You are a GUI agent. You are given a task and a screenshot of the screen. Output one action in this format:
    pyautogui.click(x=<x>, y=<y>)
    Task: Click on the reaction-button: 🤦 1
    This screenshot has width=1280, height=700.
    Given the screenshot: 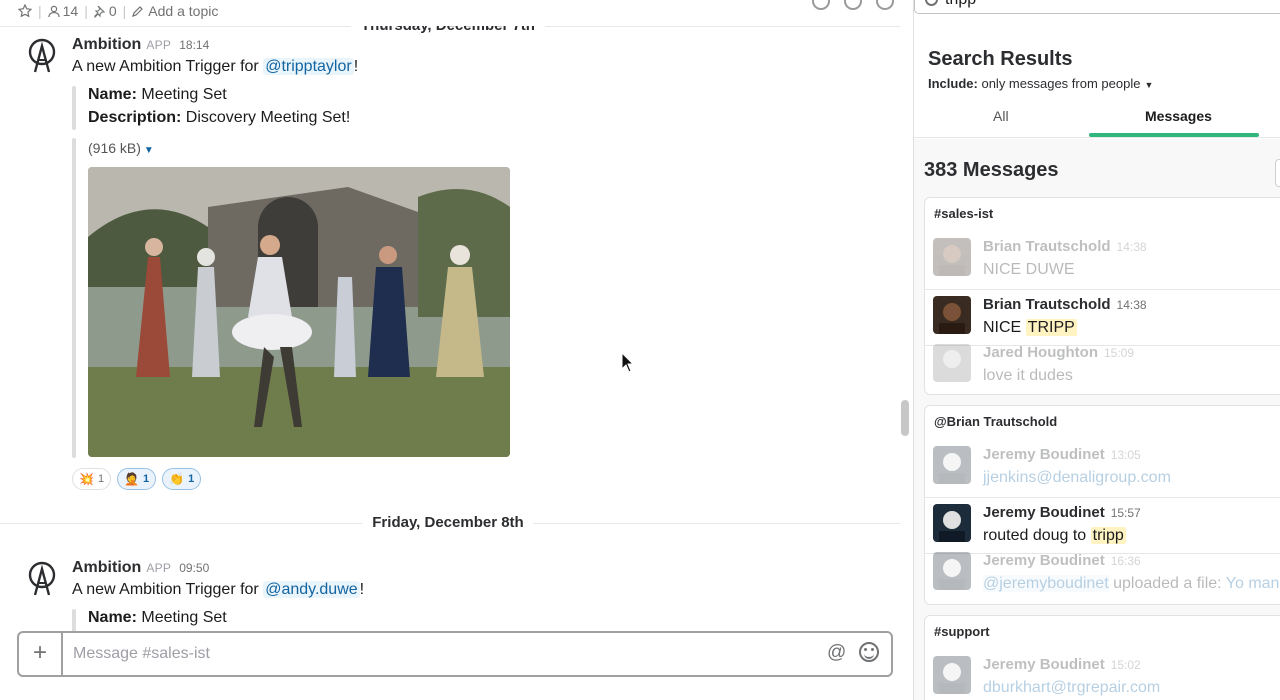 What is the action you would take?
    pyautogui.click(x=137, y=479)
    